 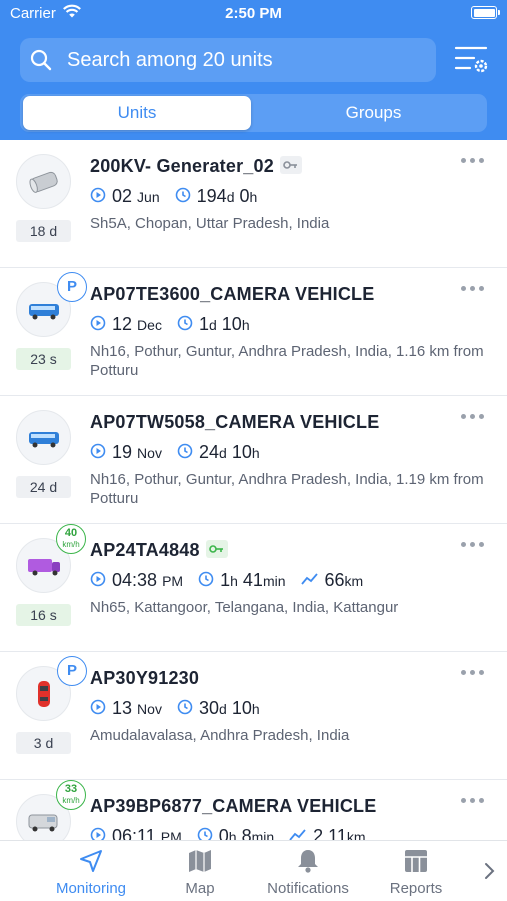 What do you see at coordinates (91, 861) in the screenshot?
I see `navigation-arrow-icon` at bounding box center [91, 861].